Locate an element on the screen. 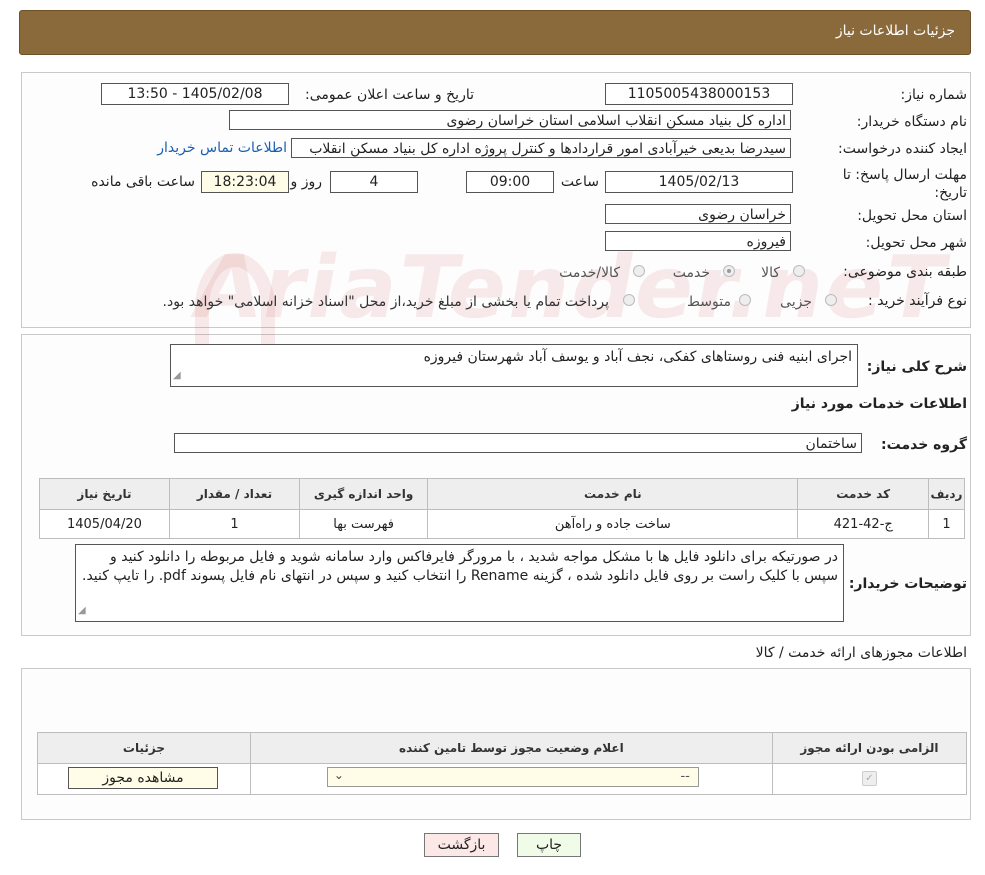 This screenshot has width=985, height=875. permit-required-checkbox: ✓ is located at coordinates (869, 778).